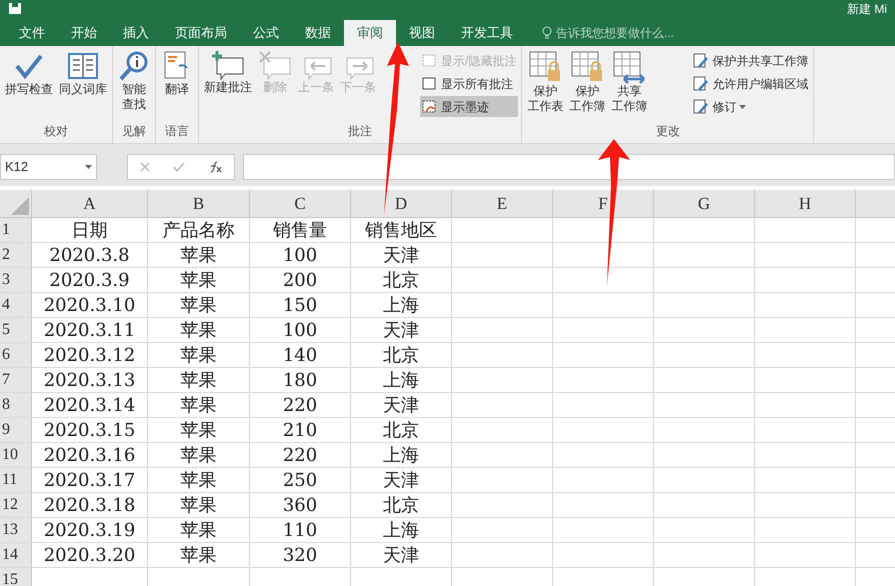 The height and width of the screenshot is (586, 895). What do you see at coordinates (469, 106) in the screenshot?
I see `ribbon-small-button: 显示墨迹` at bounding box center [469, 106].